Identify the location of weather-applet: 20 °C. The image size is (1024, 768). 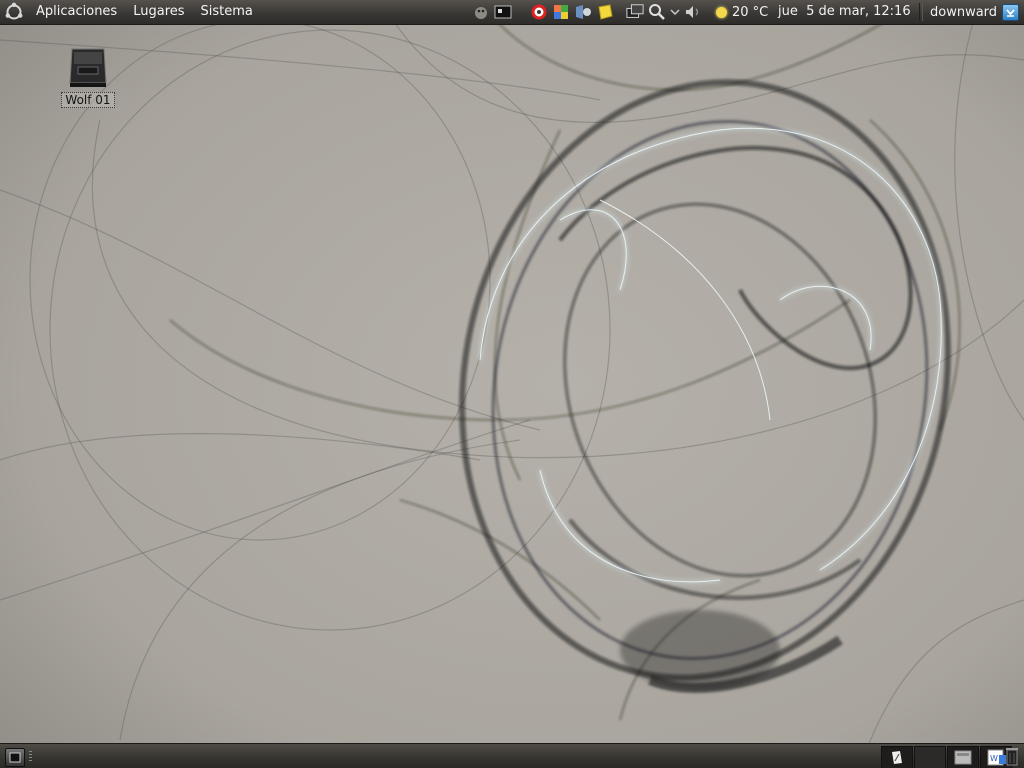
(742, 12).